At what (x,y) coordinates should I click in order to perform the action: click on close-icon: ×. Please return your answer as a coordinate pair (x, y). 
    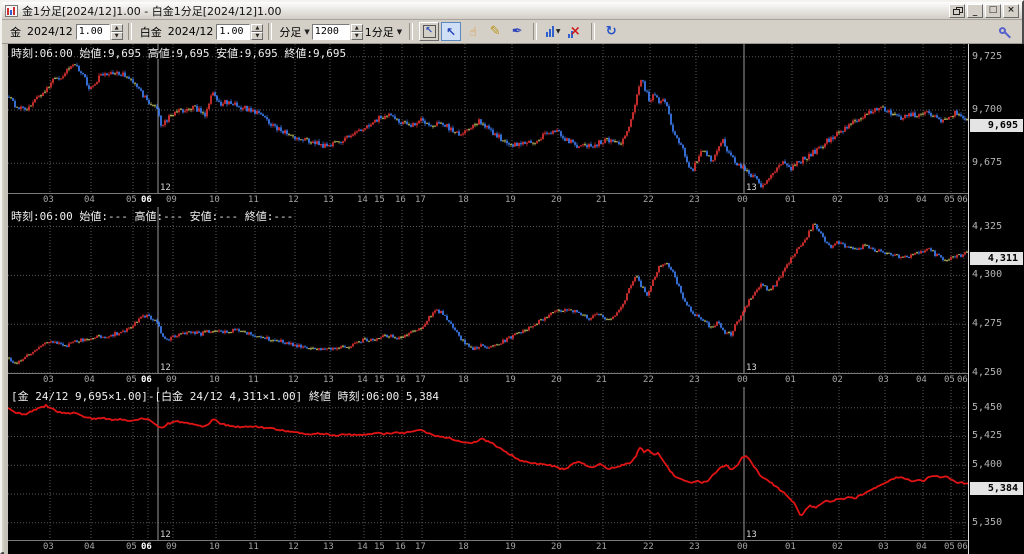
    Looking at the image, I should click on (1011, 9).